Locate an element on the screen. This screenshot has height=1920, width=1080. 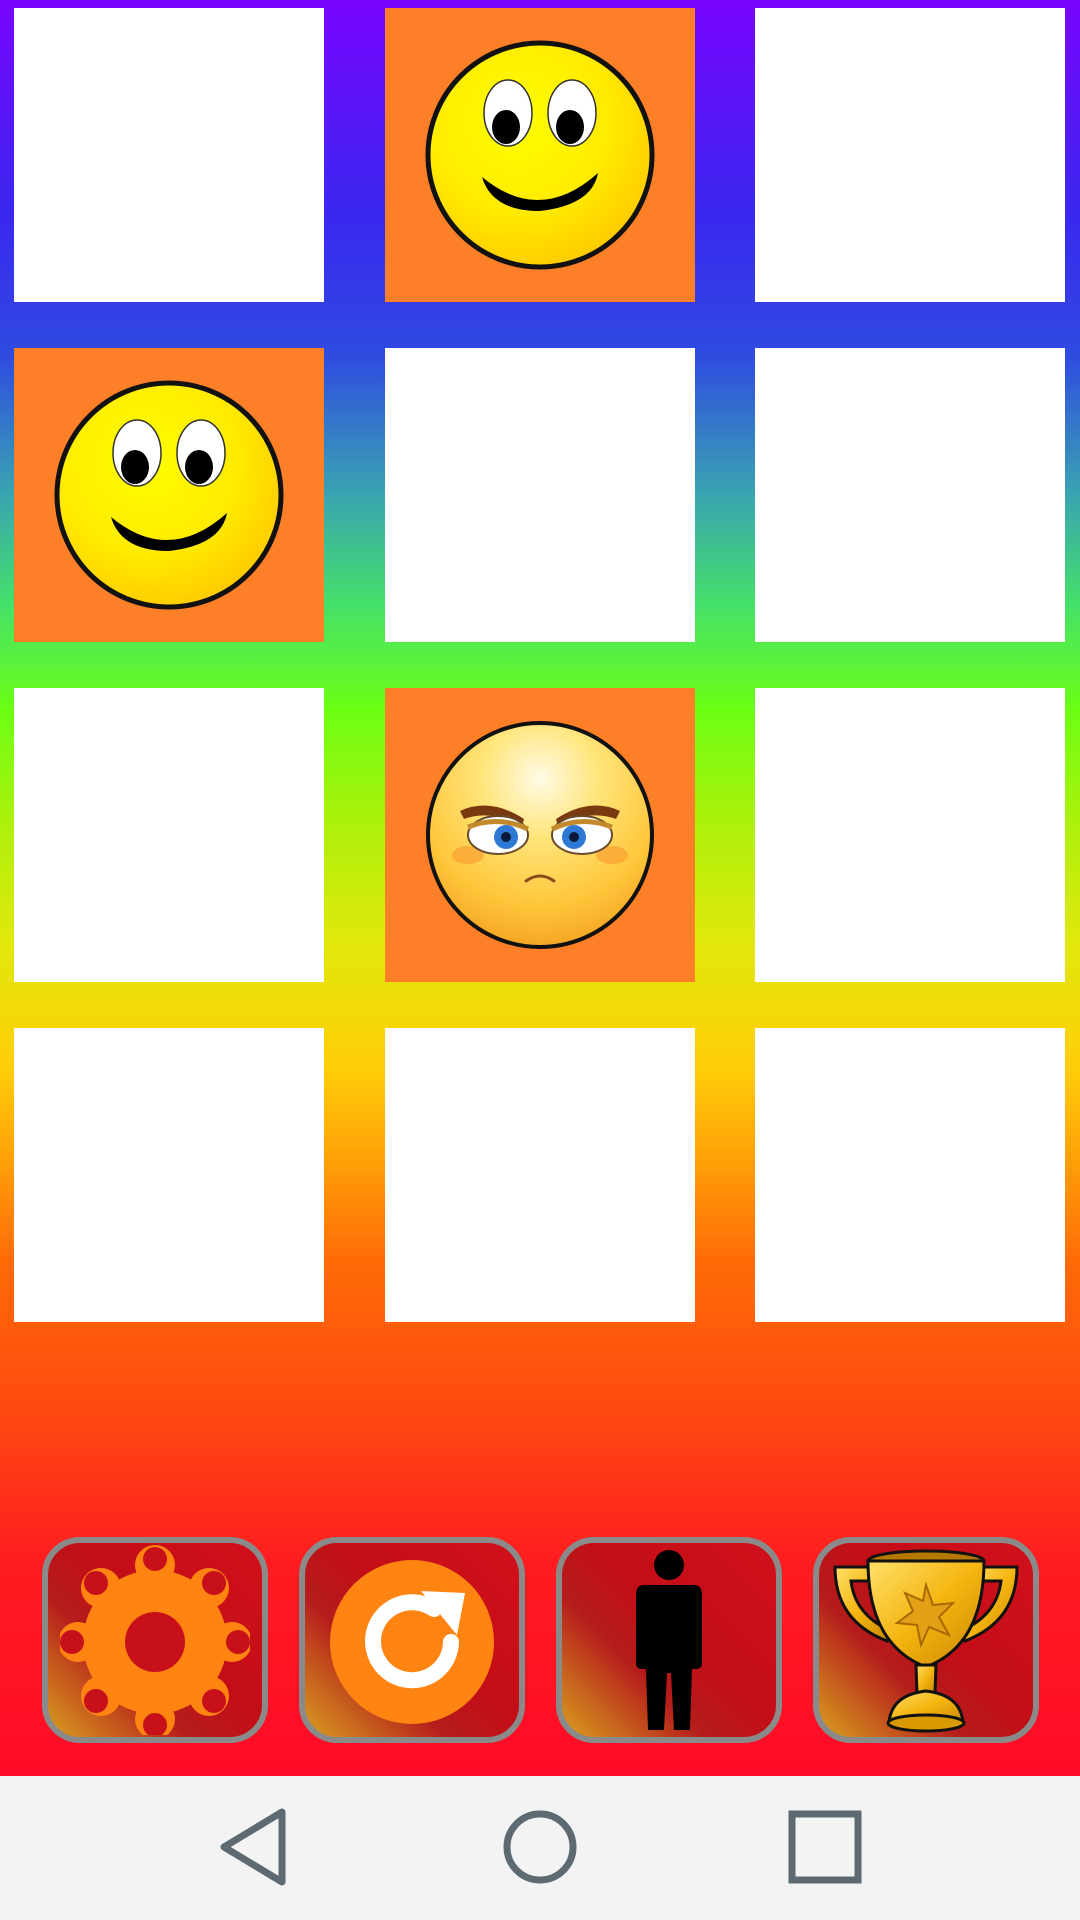
leaderboard-button is located at coordinates (926, 1640).